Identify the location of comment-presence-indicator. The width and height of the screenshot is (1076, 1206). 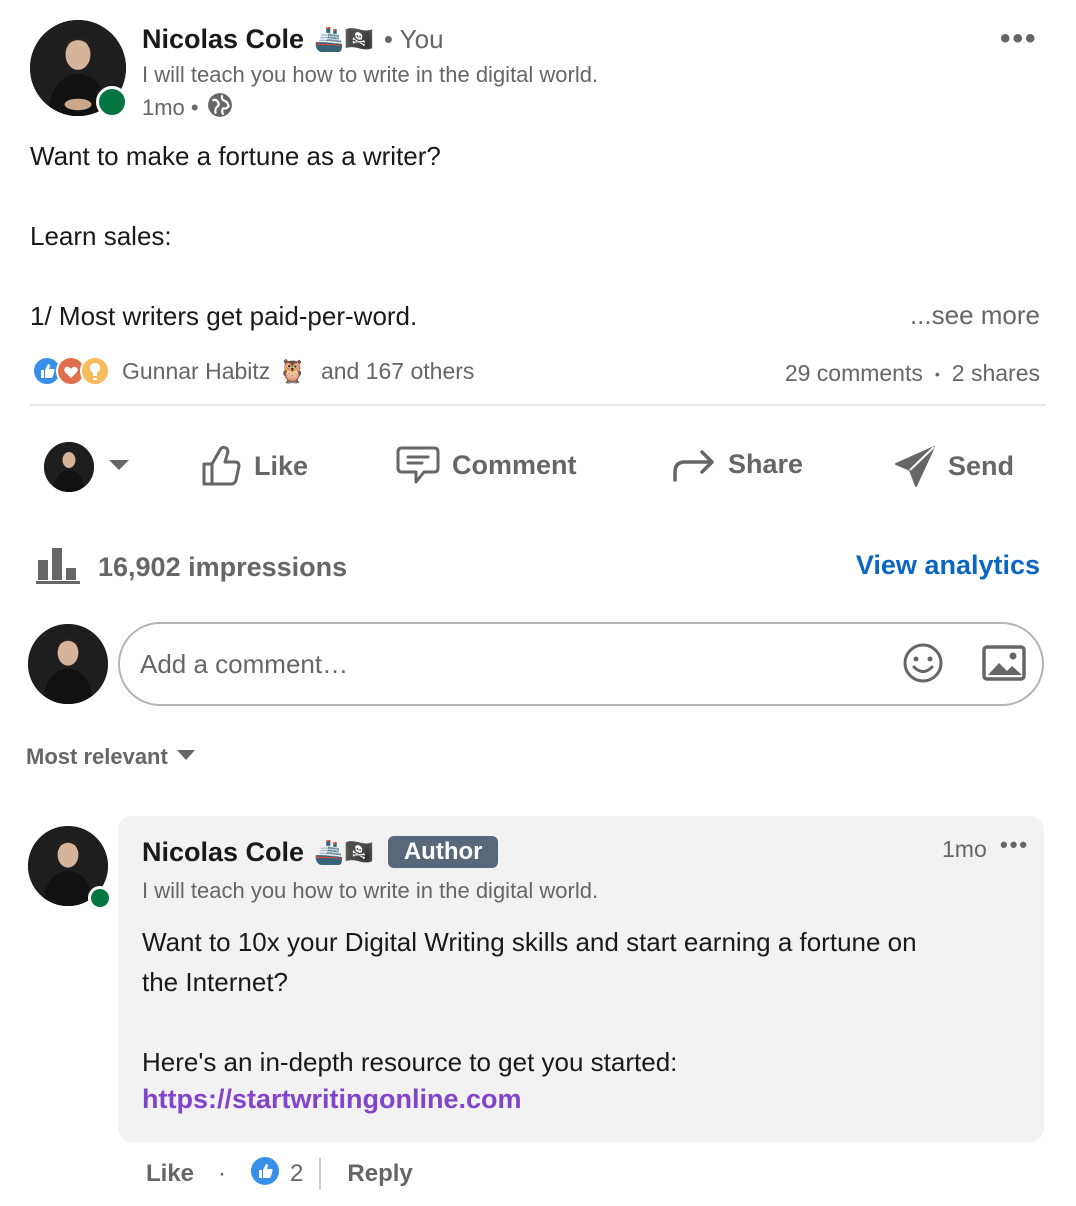
(100, 898).